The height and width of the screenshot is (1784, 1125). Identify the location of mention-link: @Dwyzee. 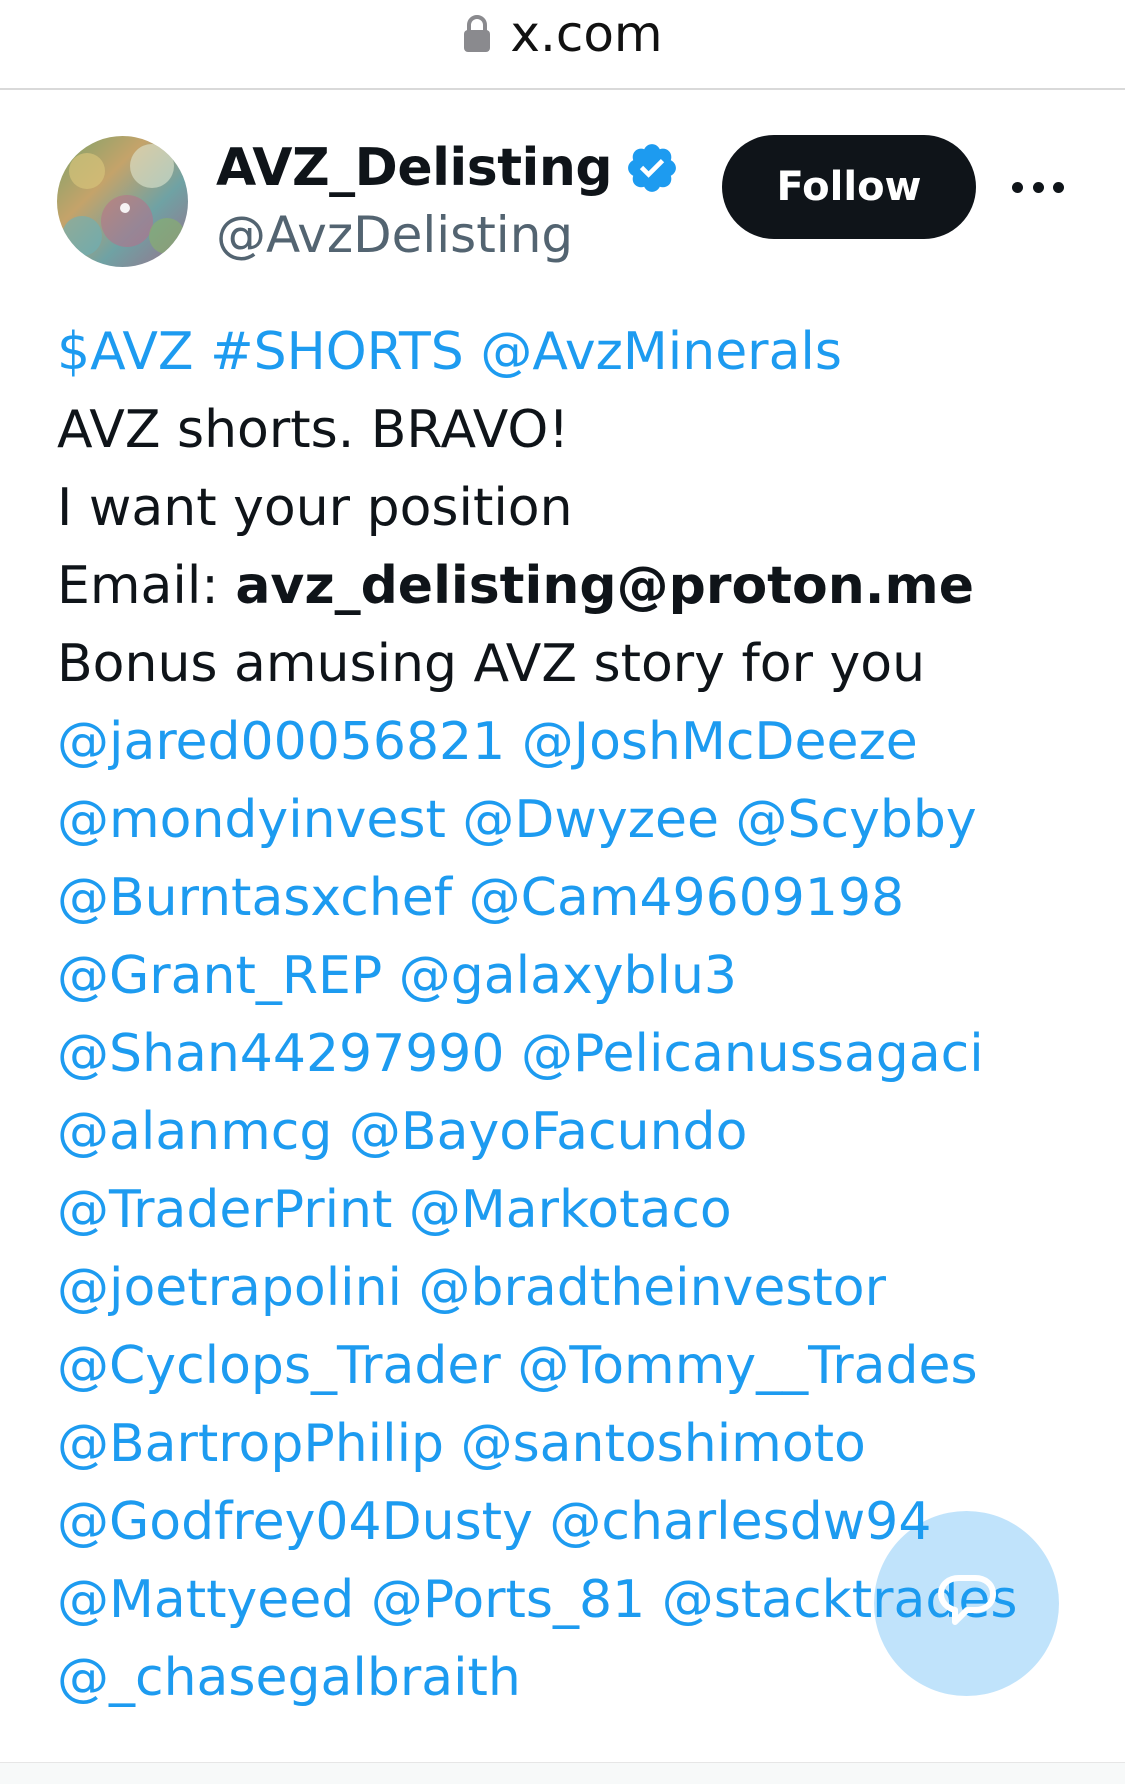
(590, 820).